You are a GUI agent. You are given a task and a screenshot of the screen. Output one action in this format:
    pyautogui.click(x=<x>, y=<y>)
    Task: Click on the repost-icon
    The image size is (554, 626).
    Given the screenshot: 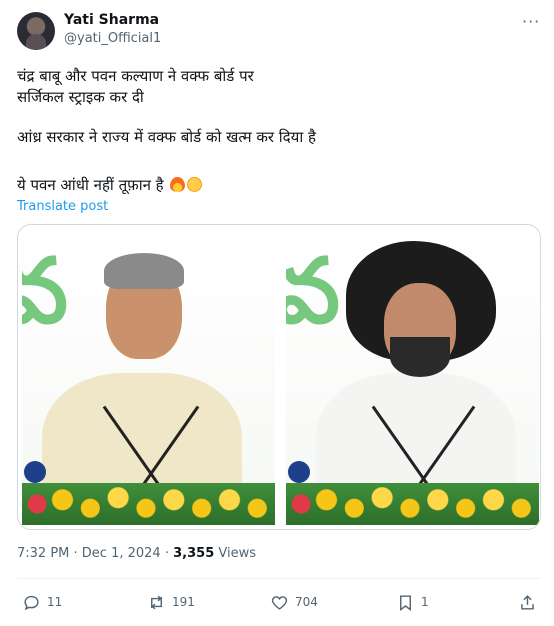 What is the action you would take?
    pyautogui.click(x=156, y=602)
    